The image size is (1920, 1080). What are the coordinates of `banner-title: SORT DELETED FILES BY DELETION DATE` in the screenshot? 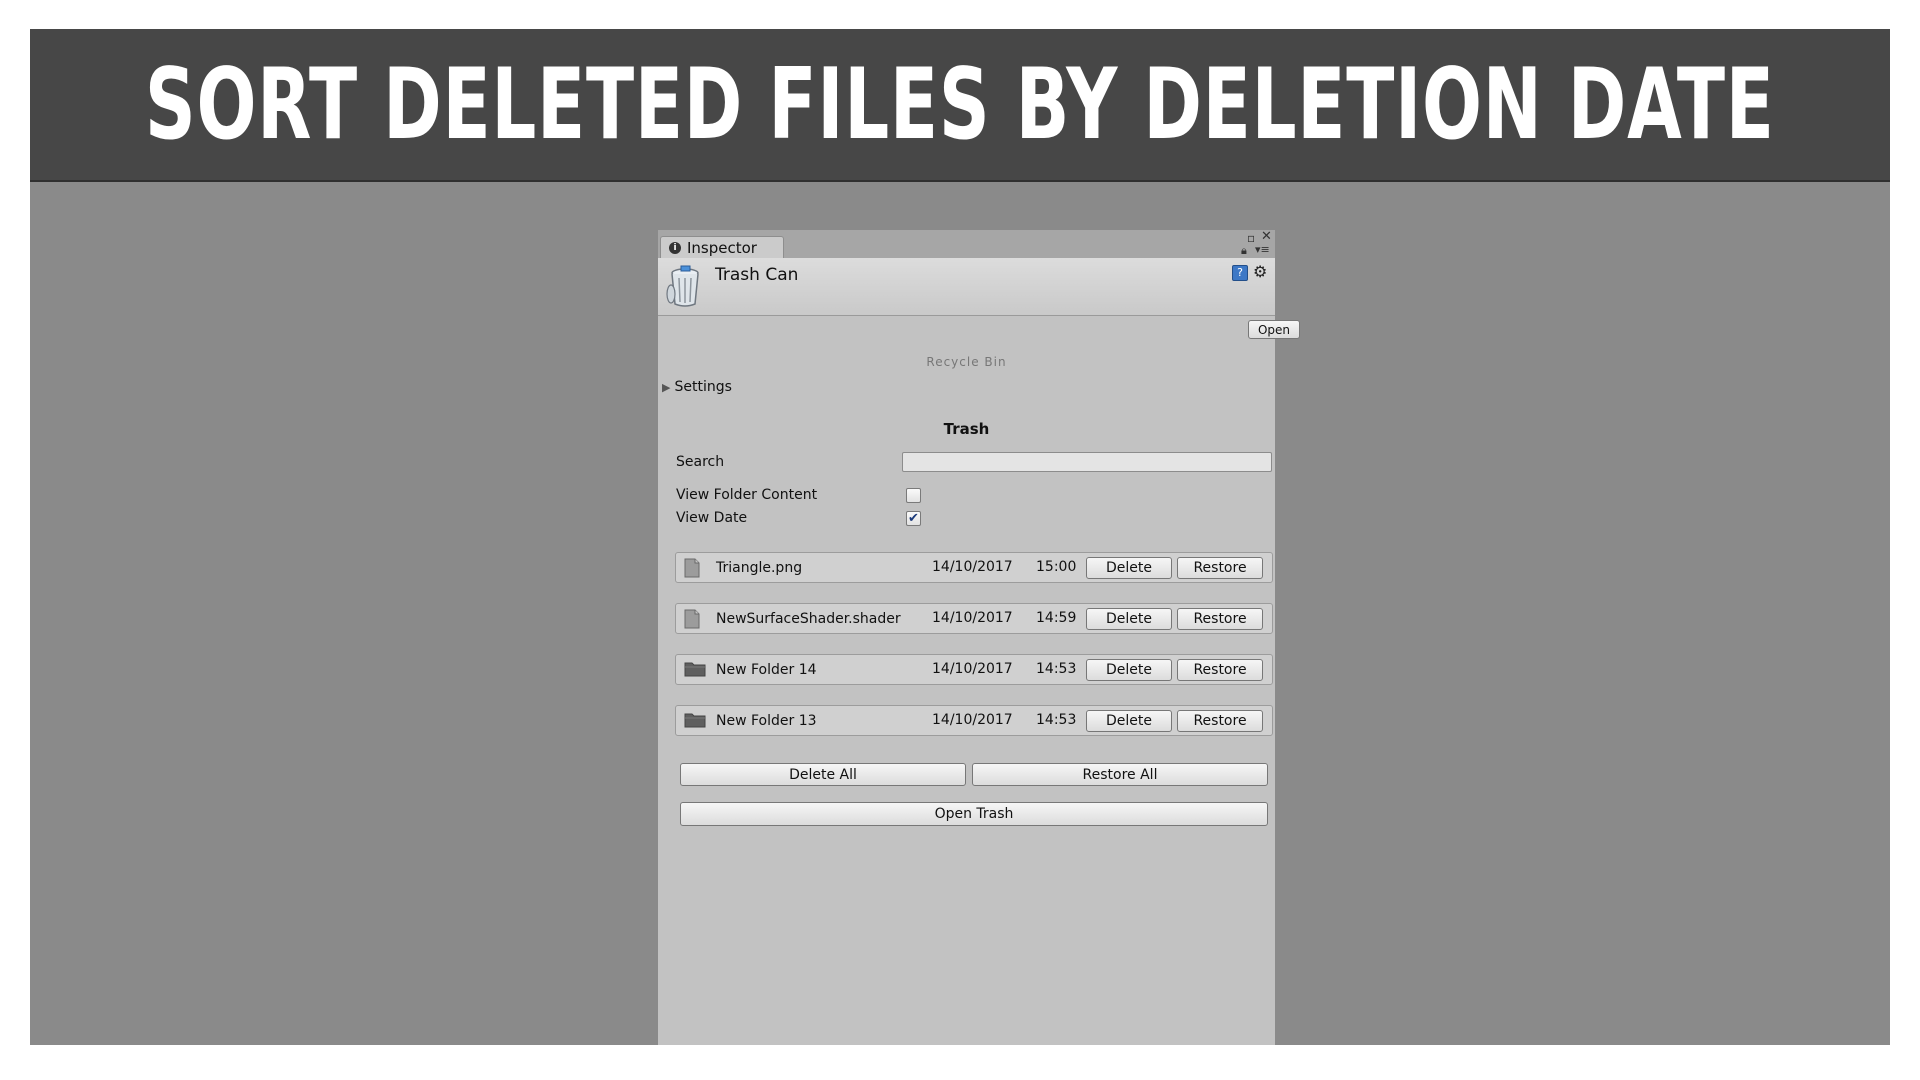 It's located at (960, 104).